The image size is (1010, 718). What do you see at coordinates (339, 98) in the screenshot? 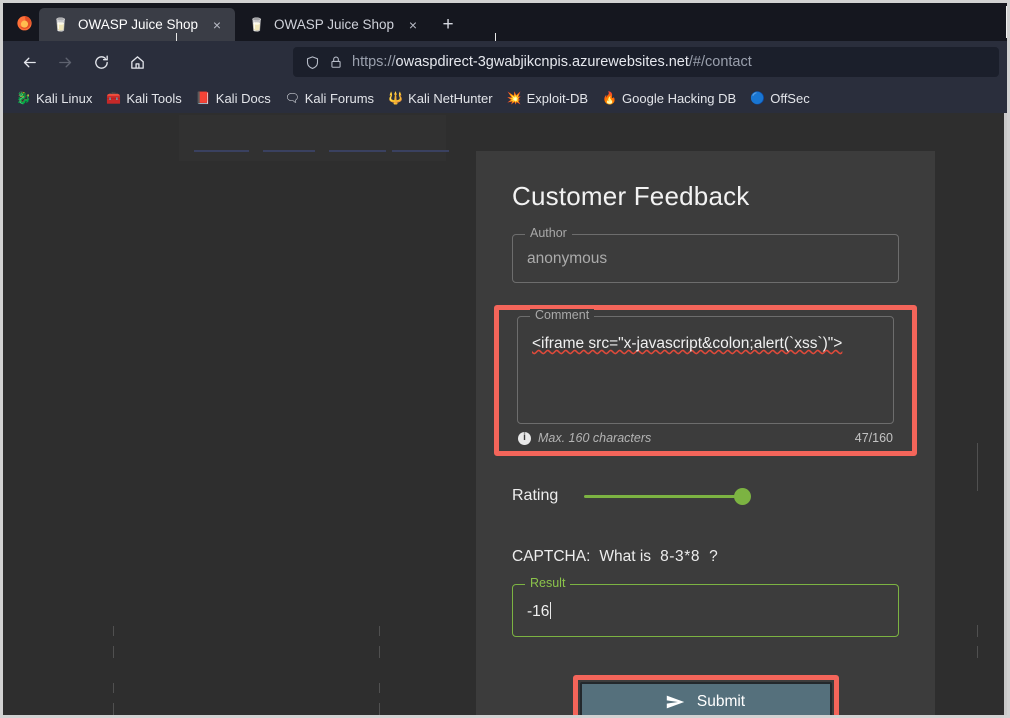
I see `bookmark-label: Kali Forums` at bounding box center [339, 98].